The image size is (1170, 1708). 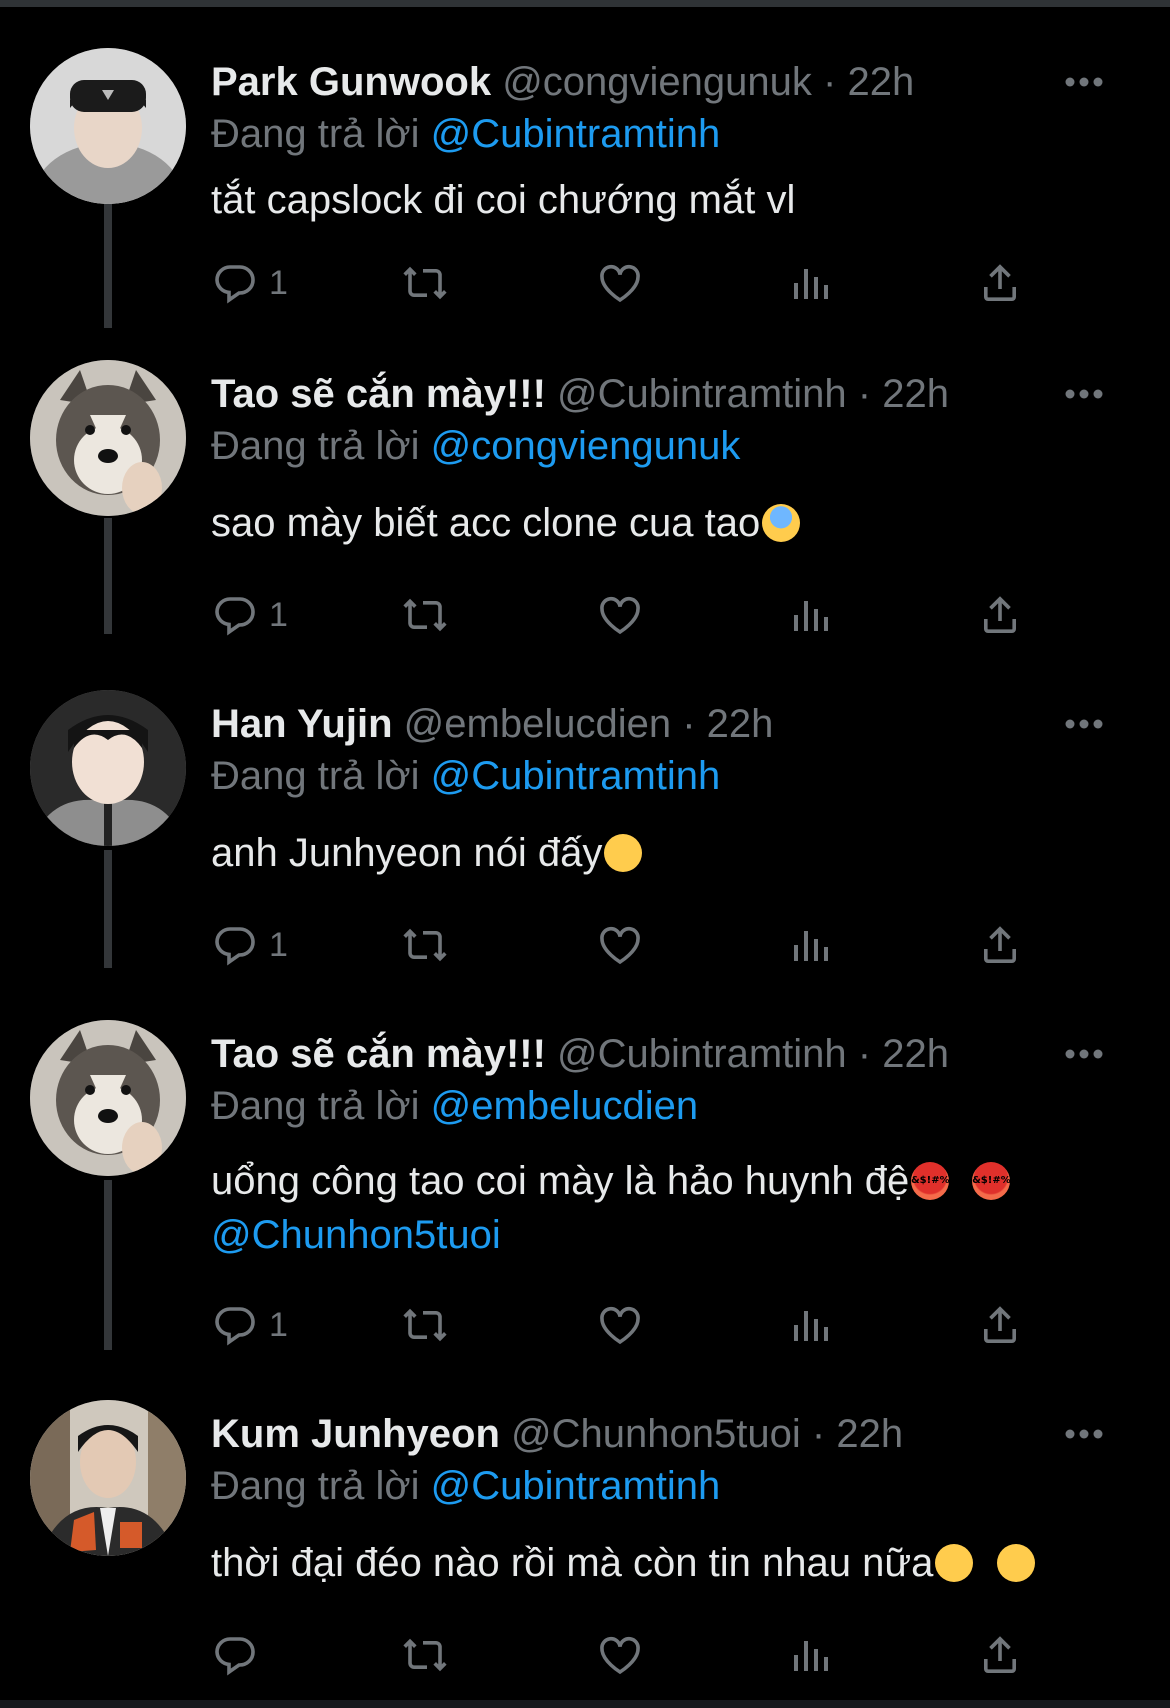 What do you see at coordinates (355, 1434) in the screenshot?
I see `display-name: Kum Junhyeon` at bounding box center [355, 1434].